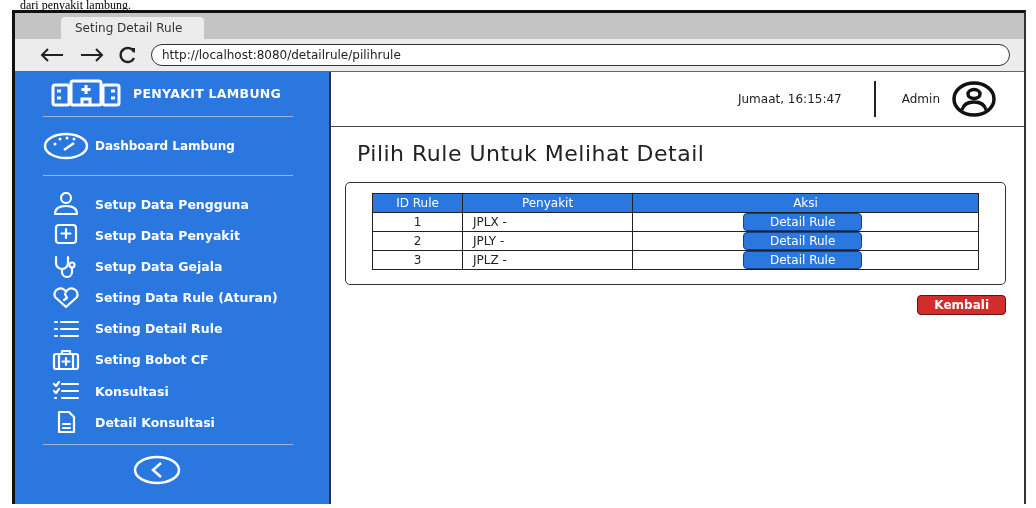 The height and width of the screenshot is (508, 1036). I want to click on heart-icon, so click(66, 297).